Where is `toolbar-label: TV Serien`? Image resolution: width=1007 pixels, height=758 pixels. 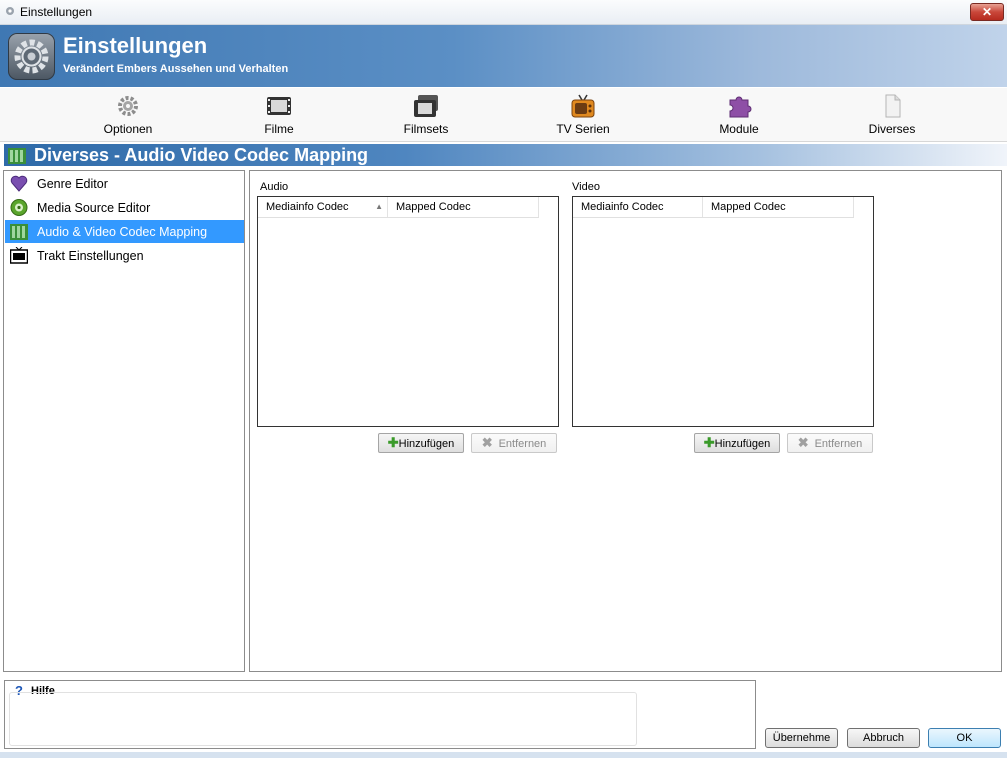 toolbar-label: TV Serien is located at coordinates (583, 129).